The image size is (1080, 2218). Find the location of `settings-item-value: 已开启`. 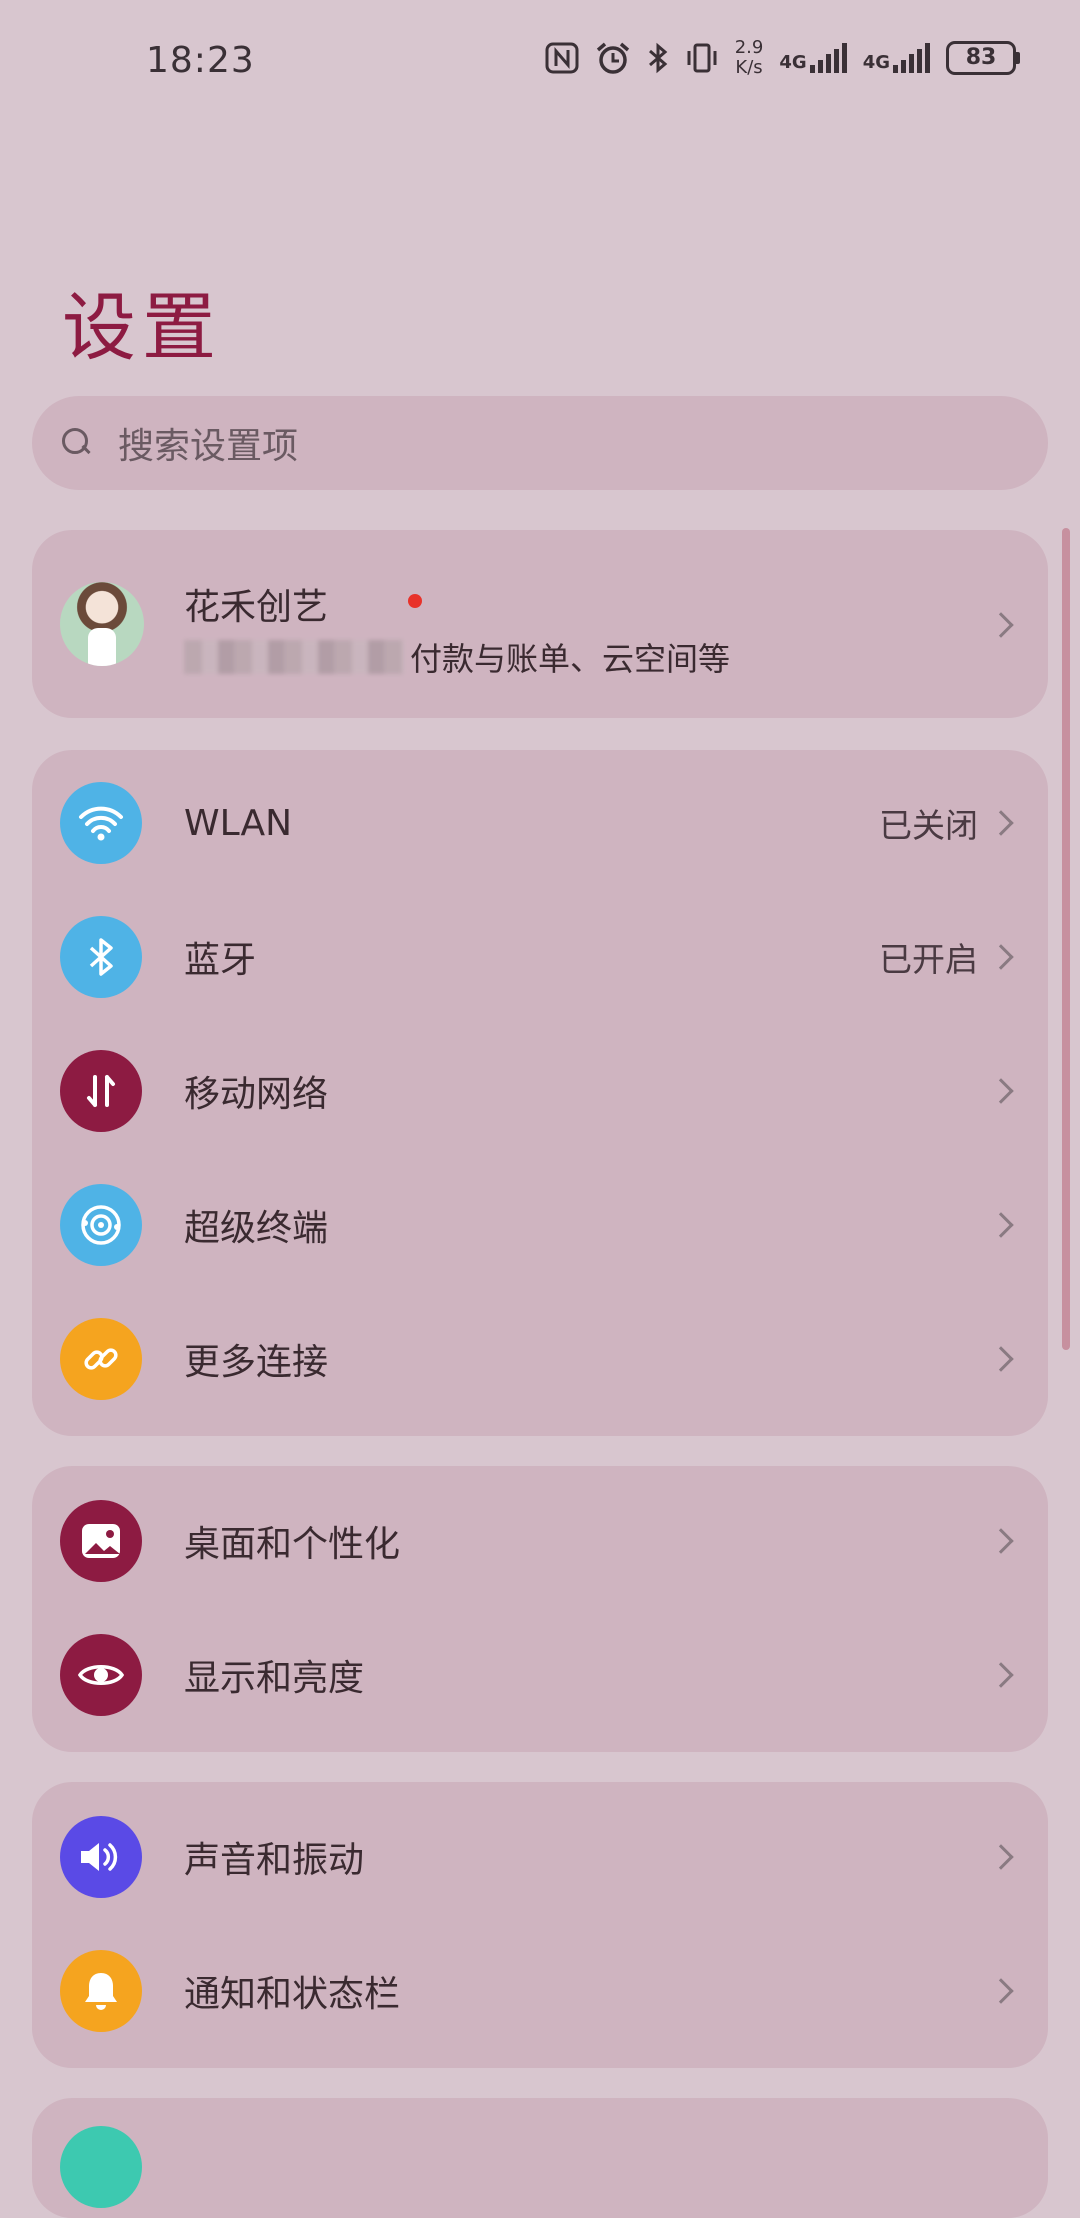

settings-item-value: 已开启 is located at coordinates (928, 959).